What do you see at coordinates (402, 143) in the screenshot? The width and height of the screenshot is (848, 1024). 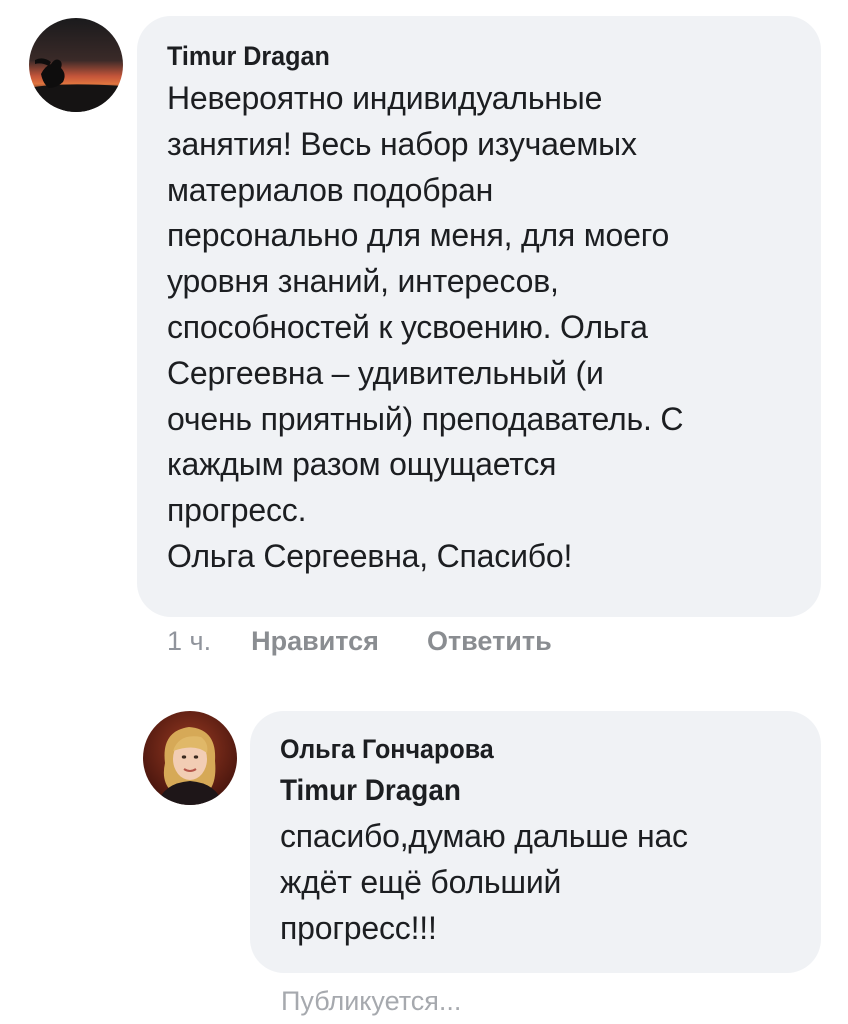 I see `comment-text-line: занятия! Весь набор изучаемых` at bounding box center [402, 143].